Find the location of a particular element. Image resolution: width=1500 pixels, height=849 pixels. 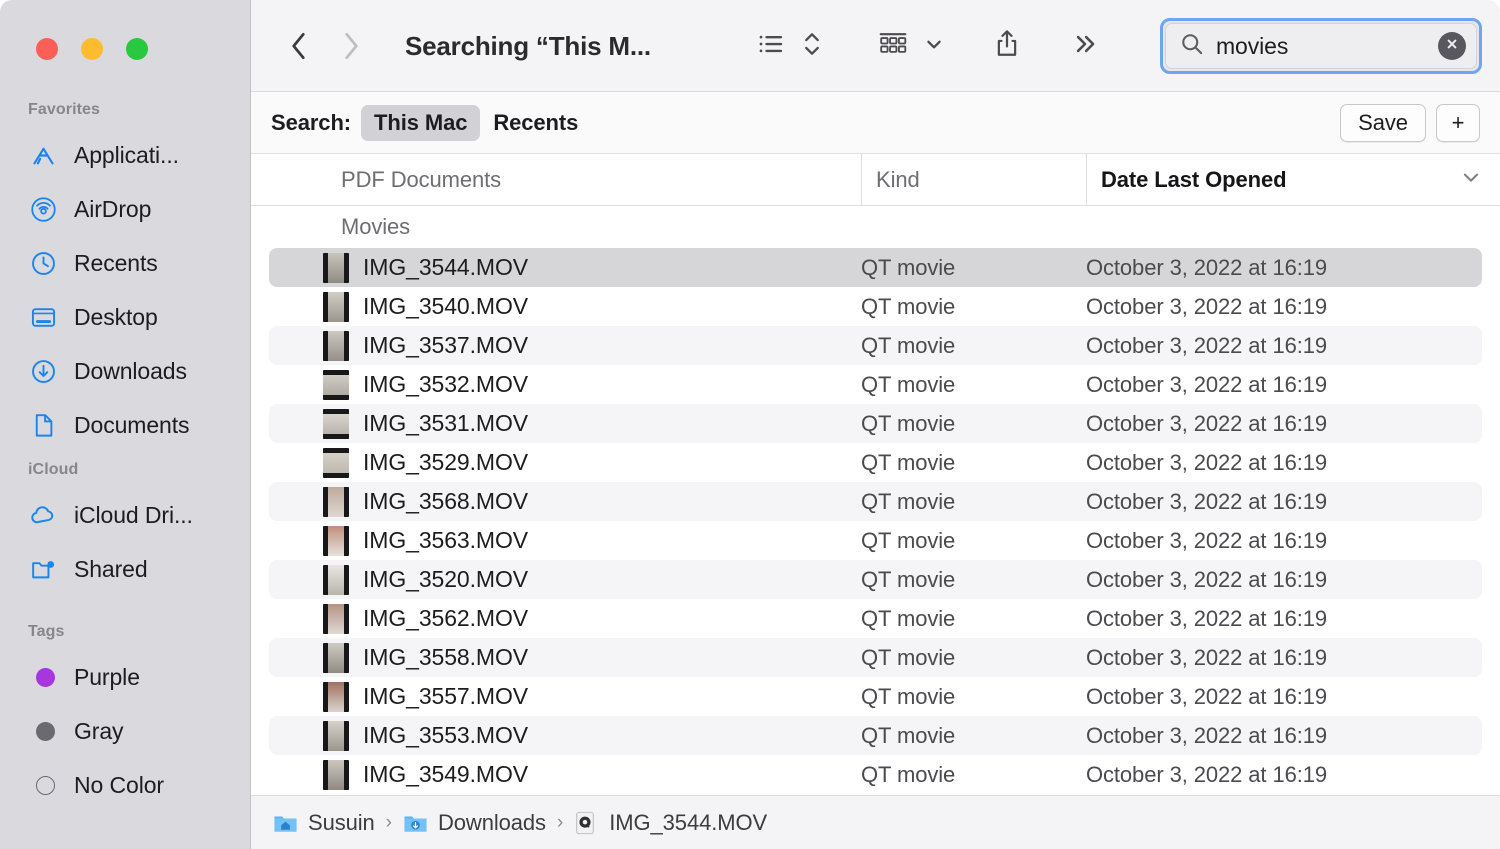

back-button is located at coordinates (299, 46).